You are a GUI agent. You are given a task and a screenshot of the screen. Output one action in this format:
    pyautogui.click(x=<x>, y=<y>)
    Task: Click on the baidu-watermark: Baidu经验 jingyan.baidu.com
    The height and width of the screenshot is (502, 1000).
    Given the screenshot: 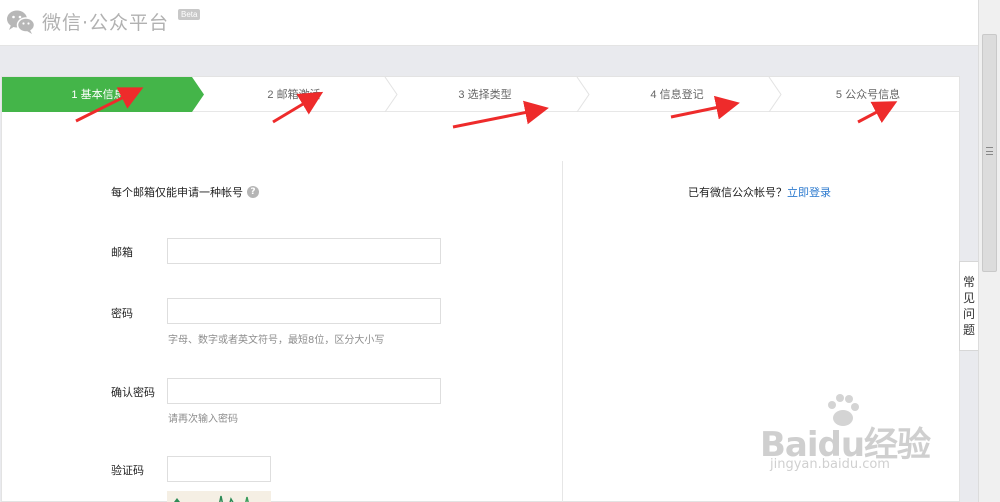 What is the action you would take?
    pyautogui.click(x=845, y=433)
    